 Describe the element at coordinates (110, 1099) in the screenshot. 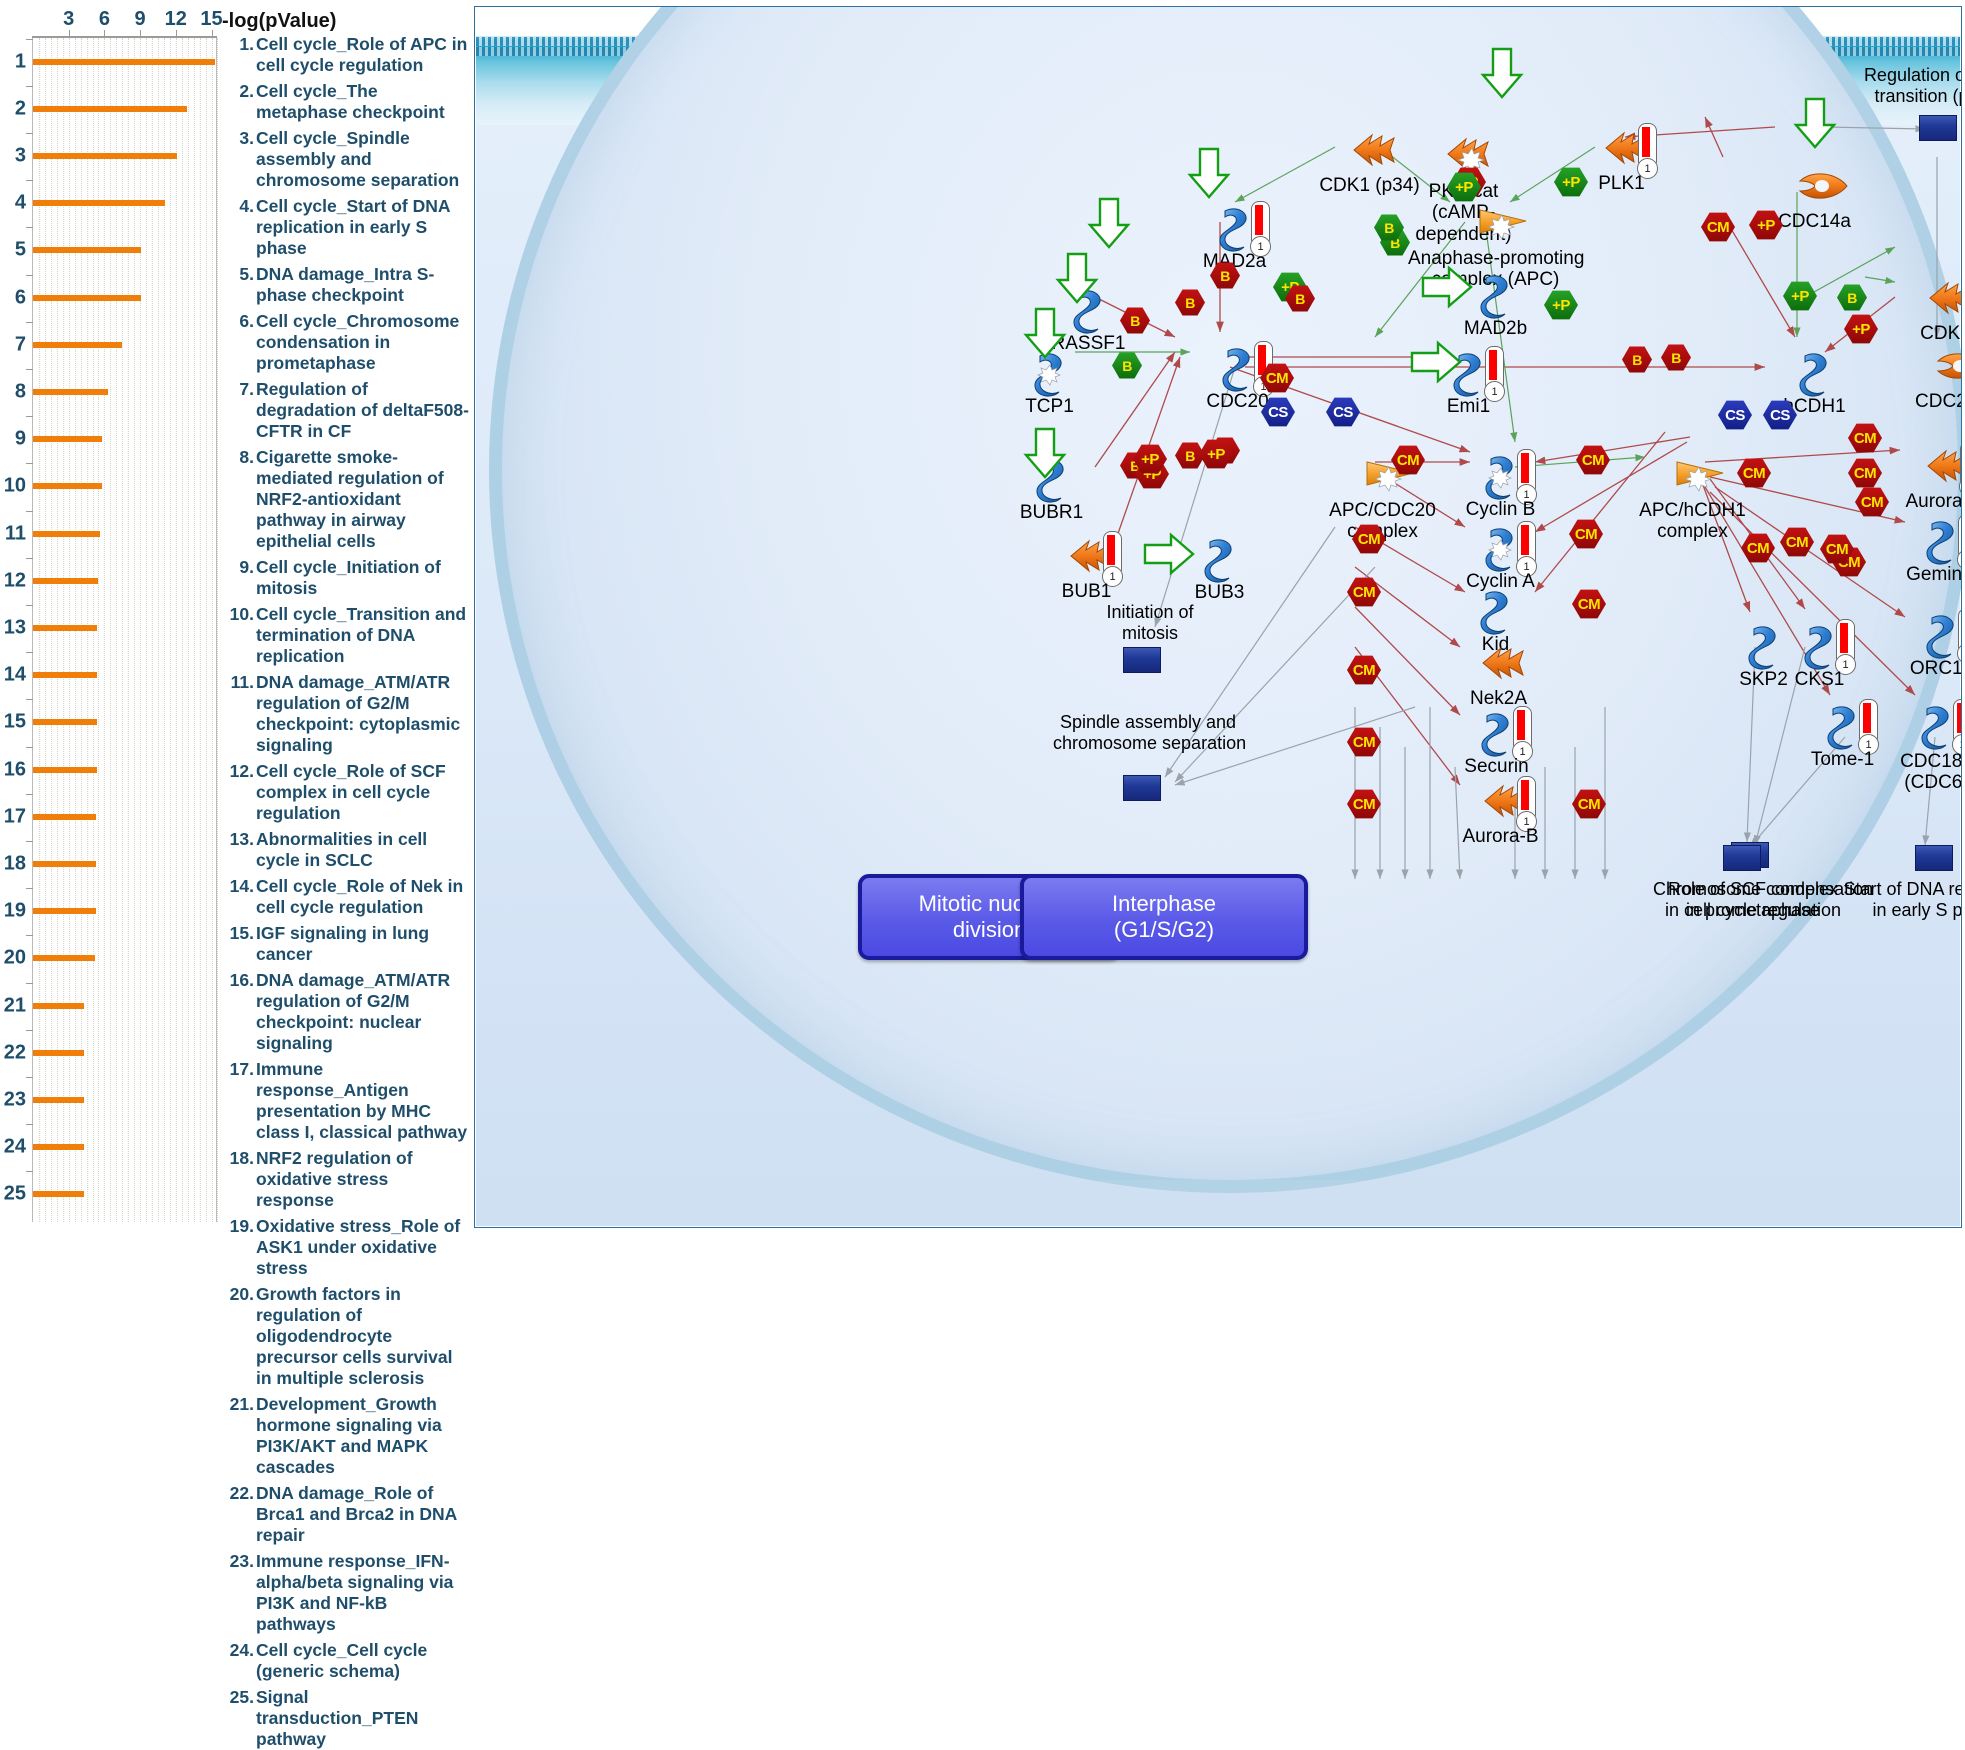

I see `chart-row: 23` at that location.